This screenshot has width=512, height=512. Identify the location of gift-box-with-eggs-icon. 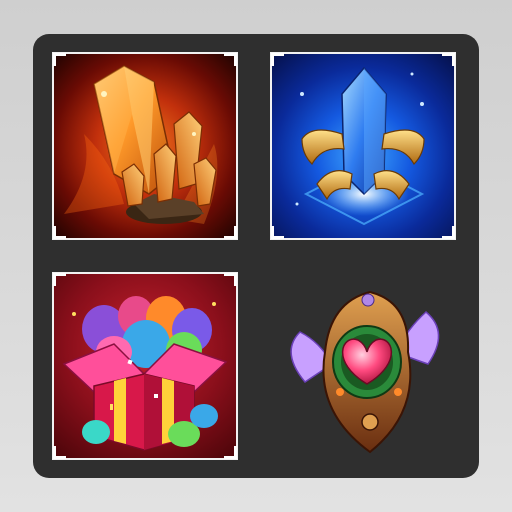
(145, 373).